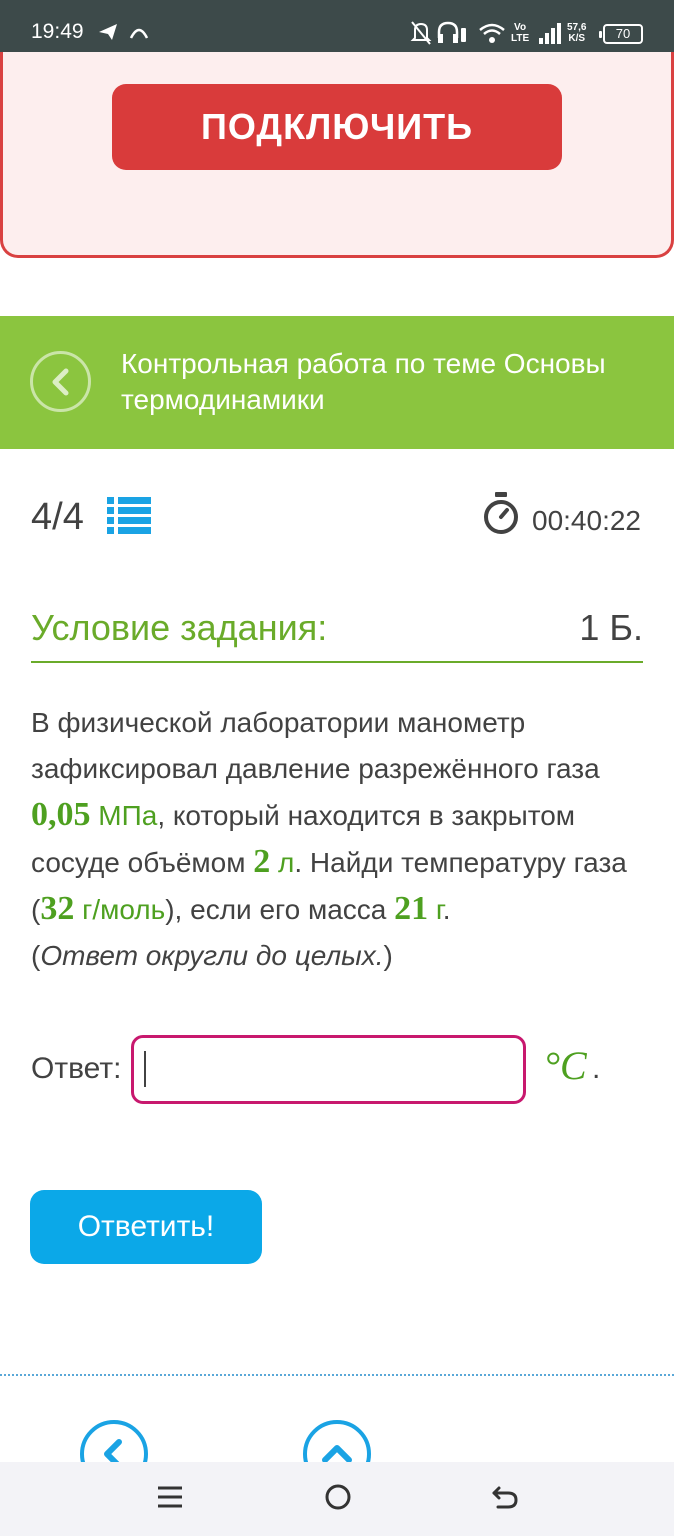 The image size is (674, 1536). What do you see at coordinates (61, 814) in the screenshot?
I see `pressure-value: 0,05` at bounding box center [61, 814].